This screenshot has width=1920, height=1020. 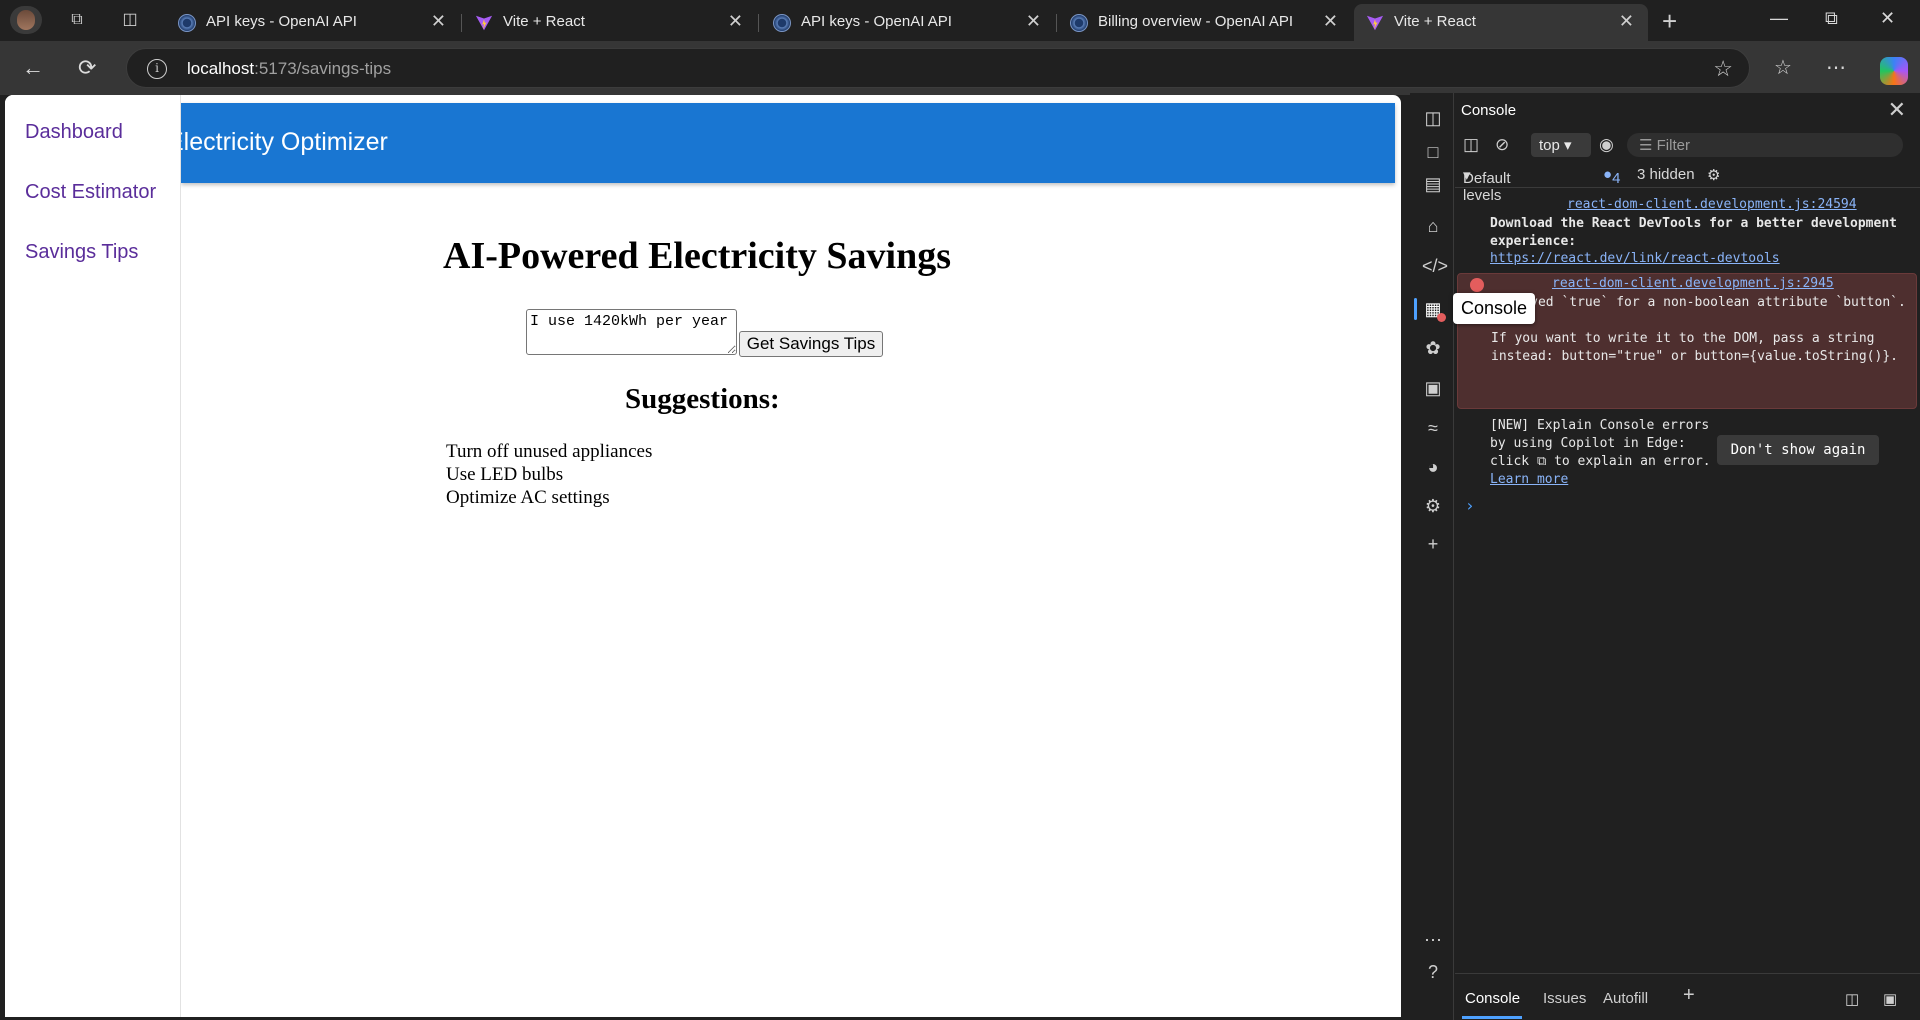 What do you see at coordinates (1471, 145) in the screenshot?
I see `sidebar-toggle-icon: ◫` at bounding box center [1471, 145].